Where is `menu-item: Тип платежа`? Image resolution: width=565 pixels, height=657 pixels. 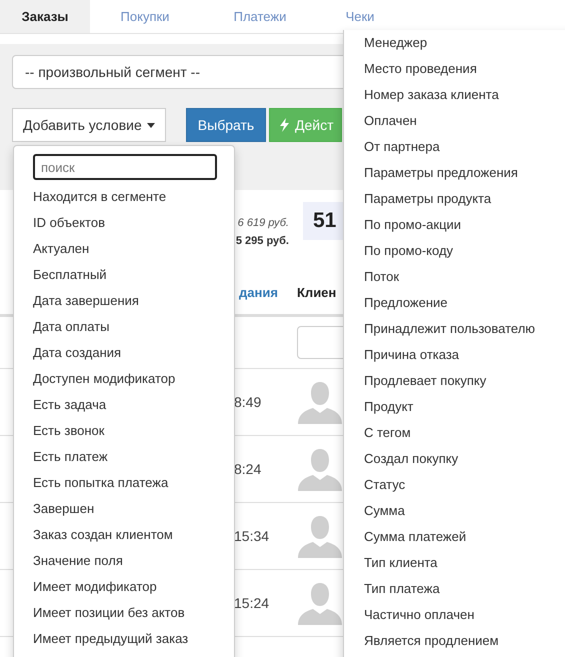
menu-item: Тип платежа is located at coordinates (464, 589).